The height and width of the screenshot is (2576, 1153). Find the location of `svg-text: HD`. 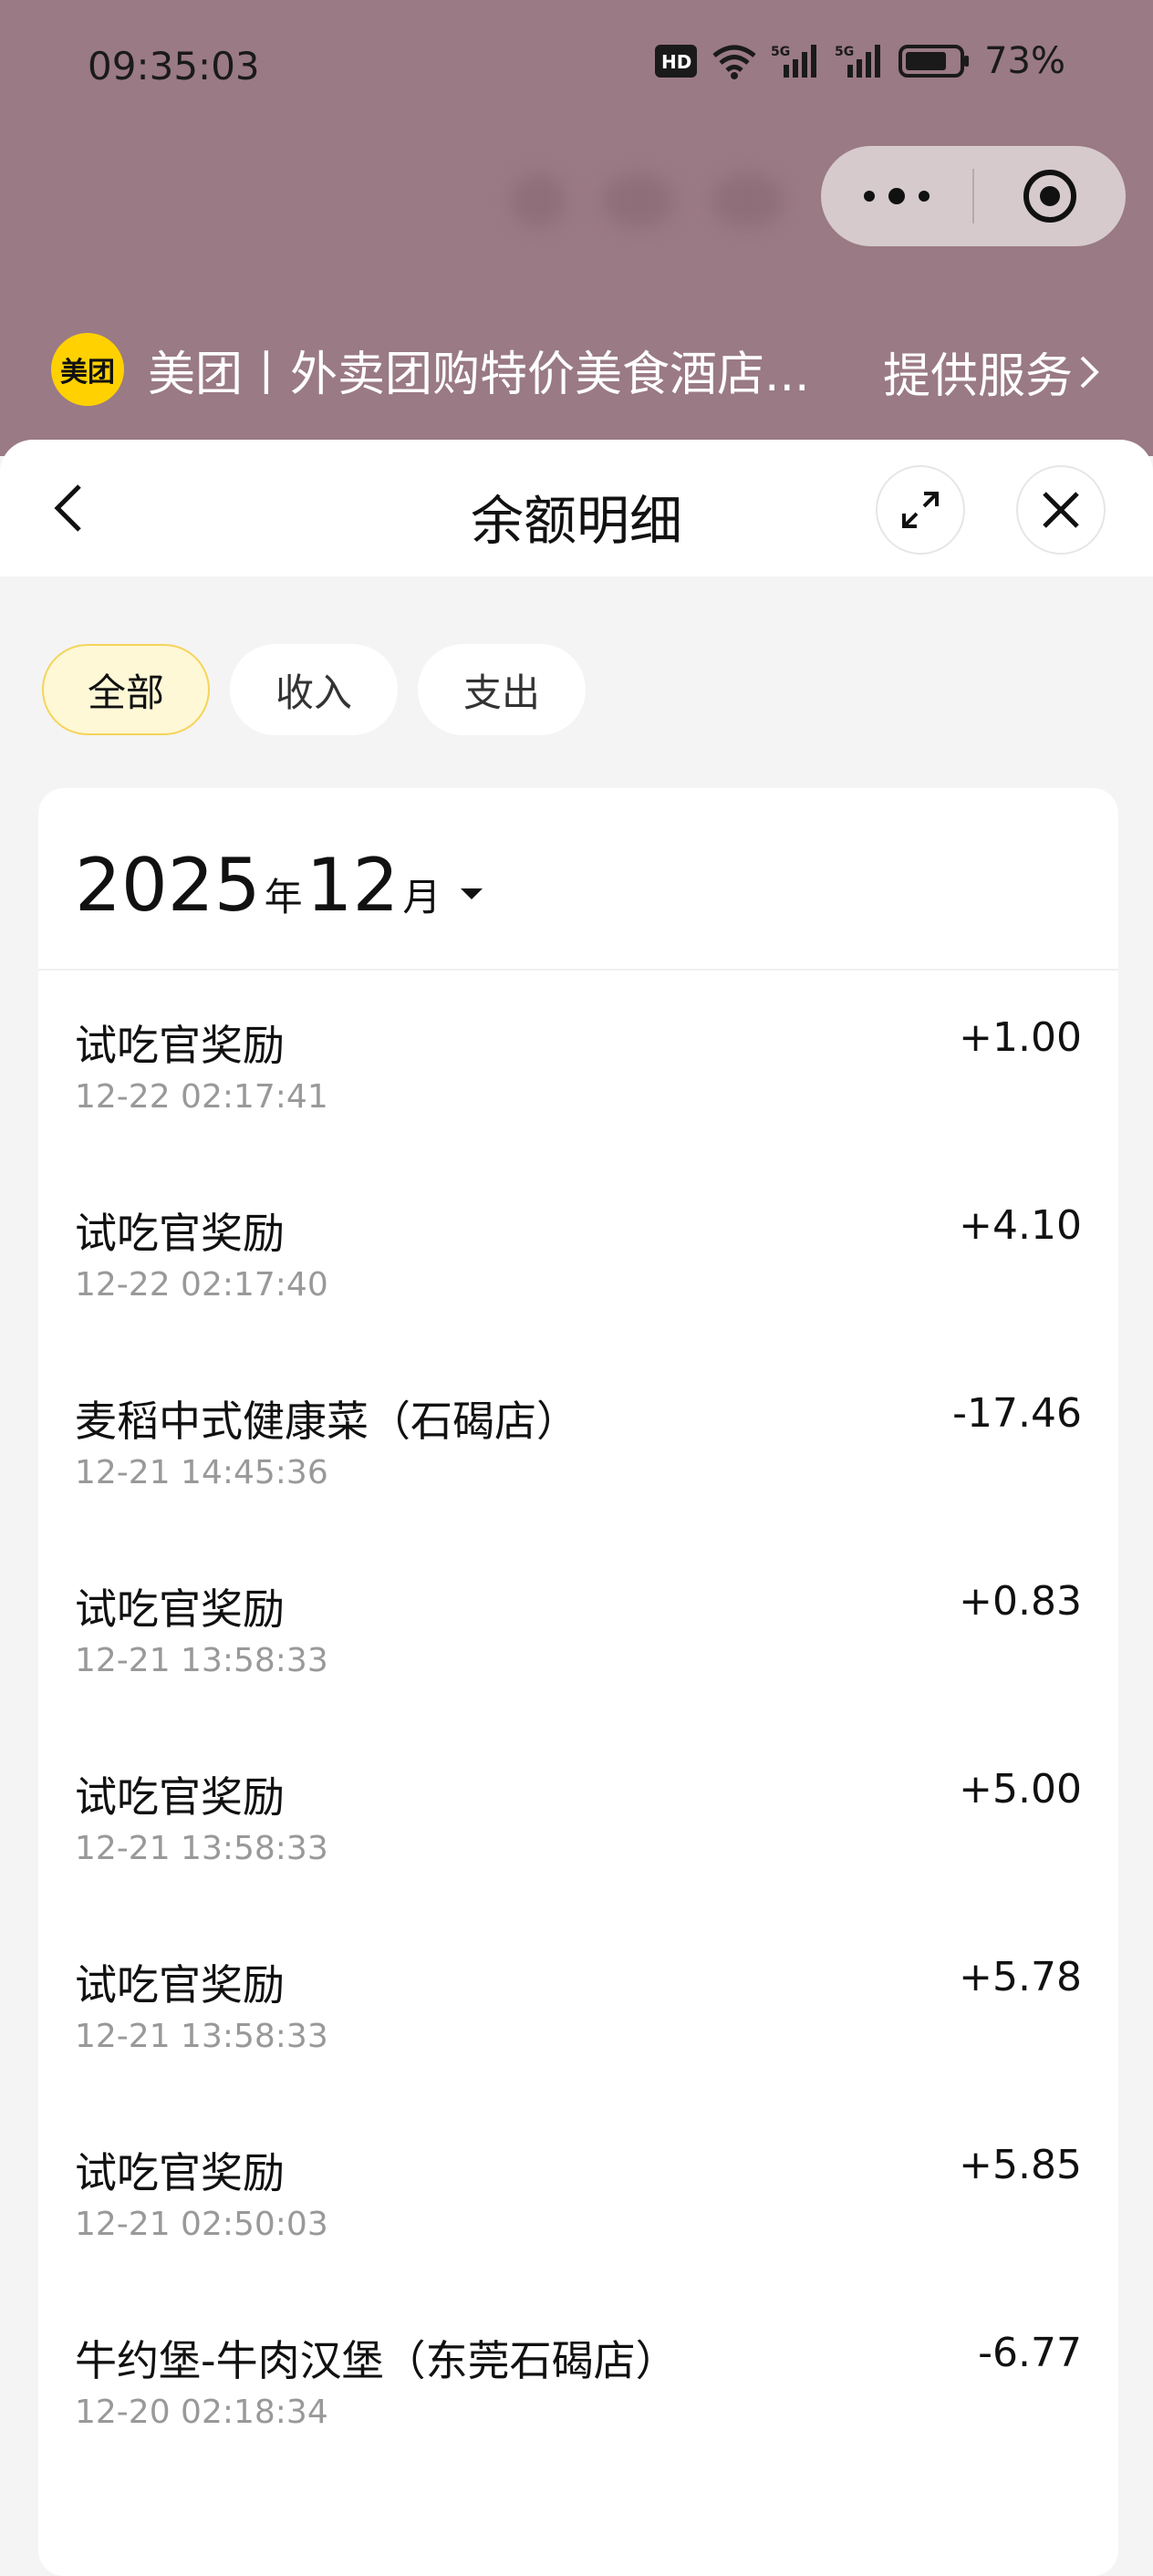

svg-text: HD is located at coordinates (676, 62).